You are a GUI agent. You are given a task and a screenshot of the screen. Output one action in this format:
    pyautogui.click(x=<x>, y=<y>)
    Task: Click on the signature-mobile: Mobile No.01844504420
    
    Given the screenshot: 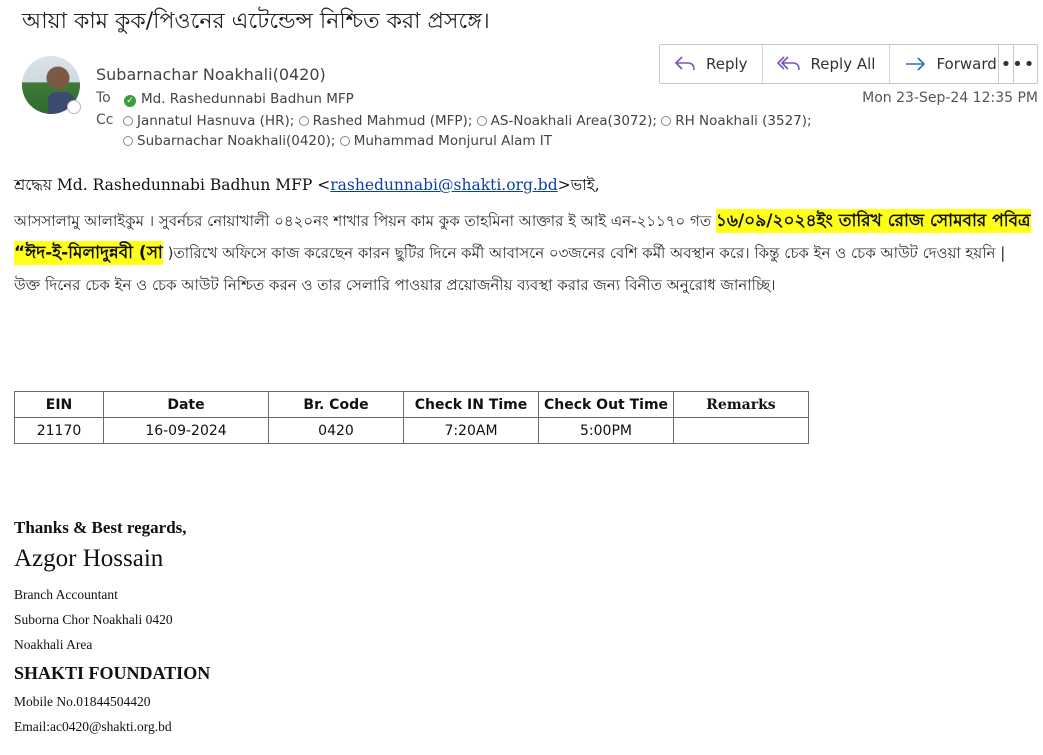 What is the action you would take?
    pyautogui.click(x=82, y=701)
    